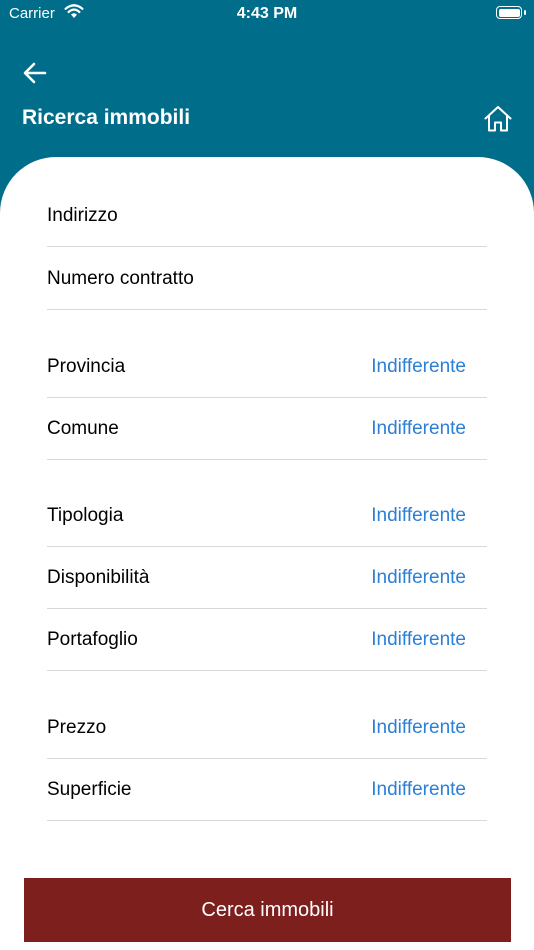 The image size is (534, 950). I want to click on type-selector: Tipologia Indifferente, so click(267, 516).